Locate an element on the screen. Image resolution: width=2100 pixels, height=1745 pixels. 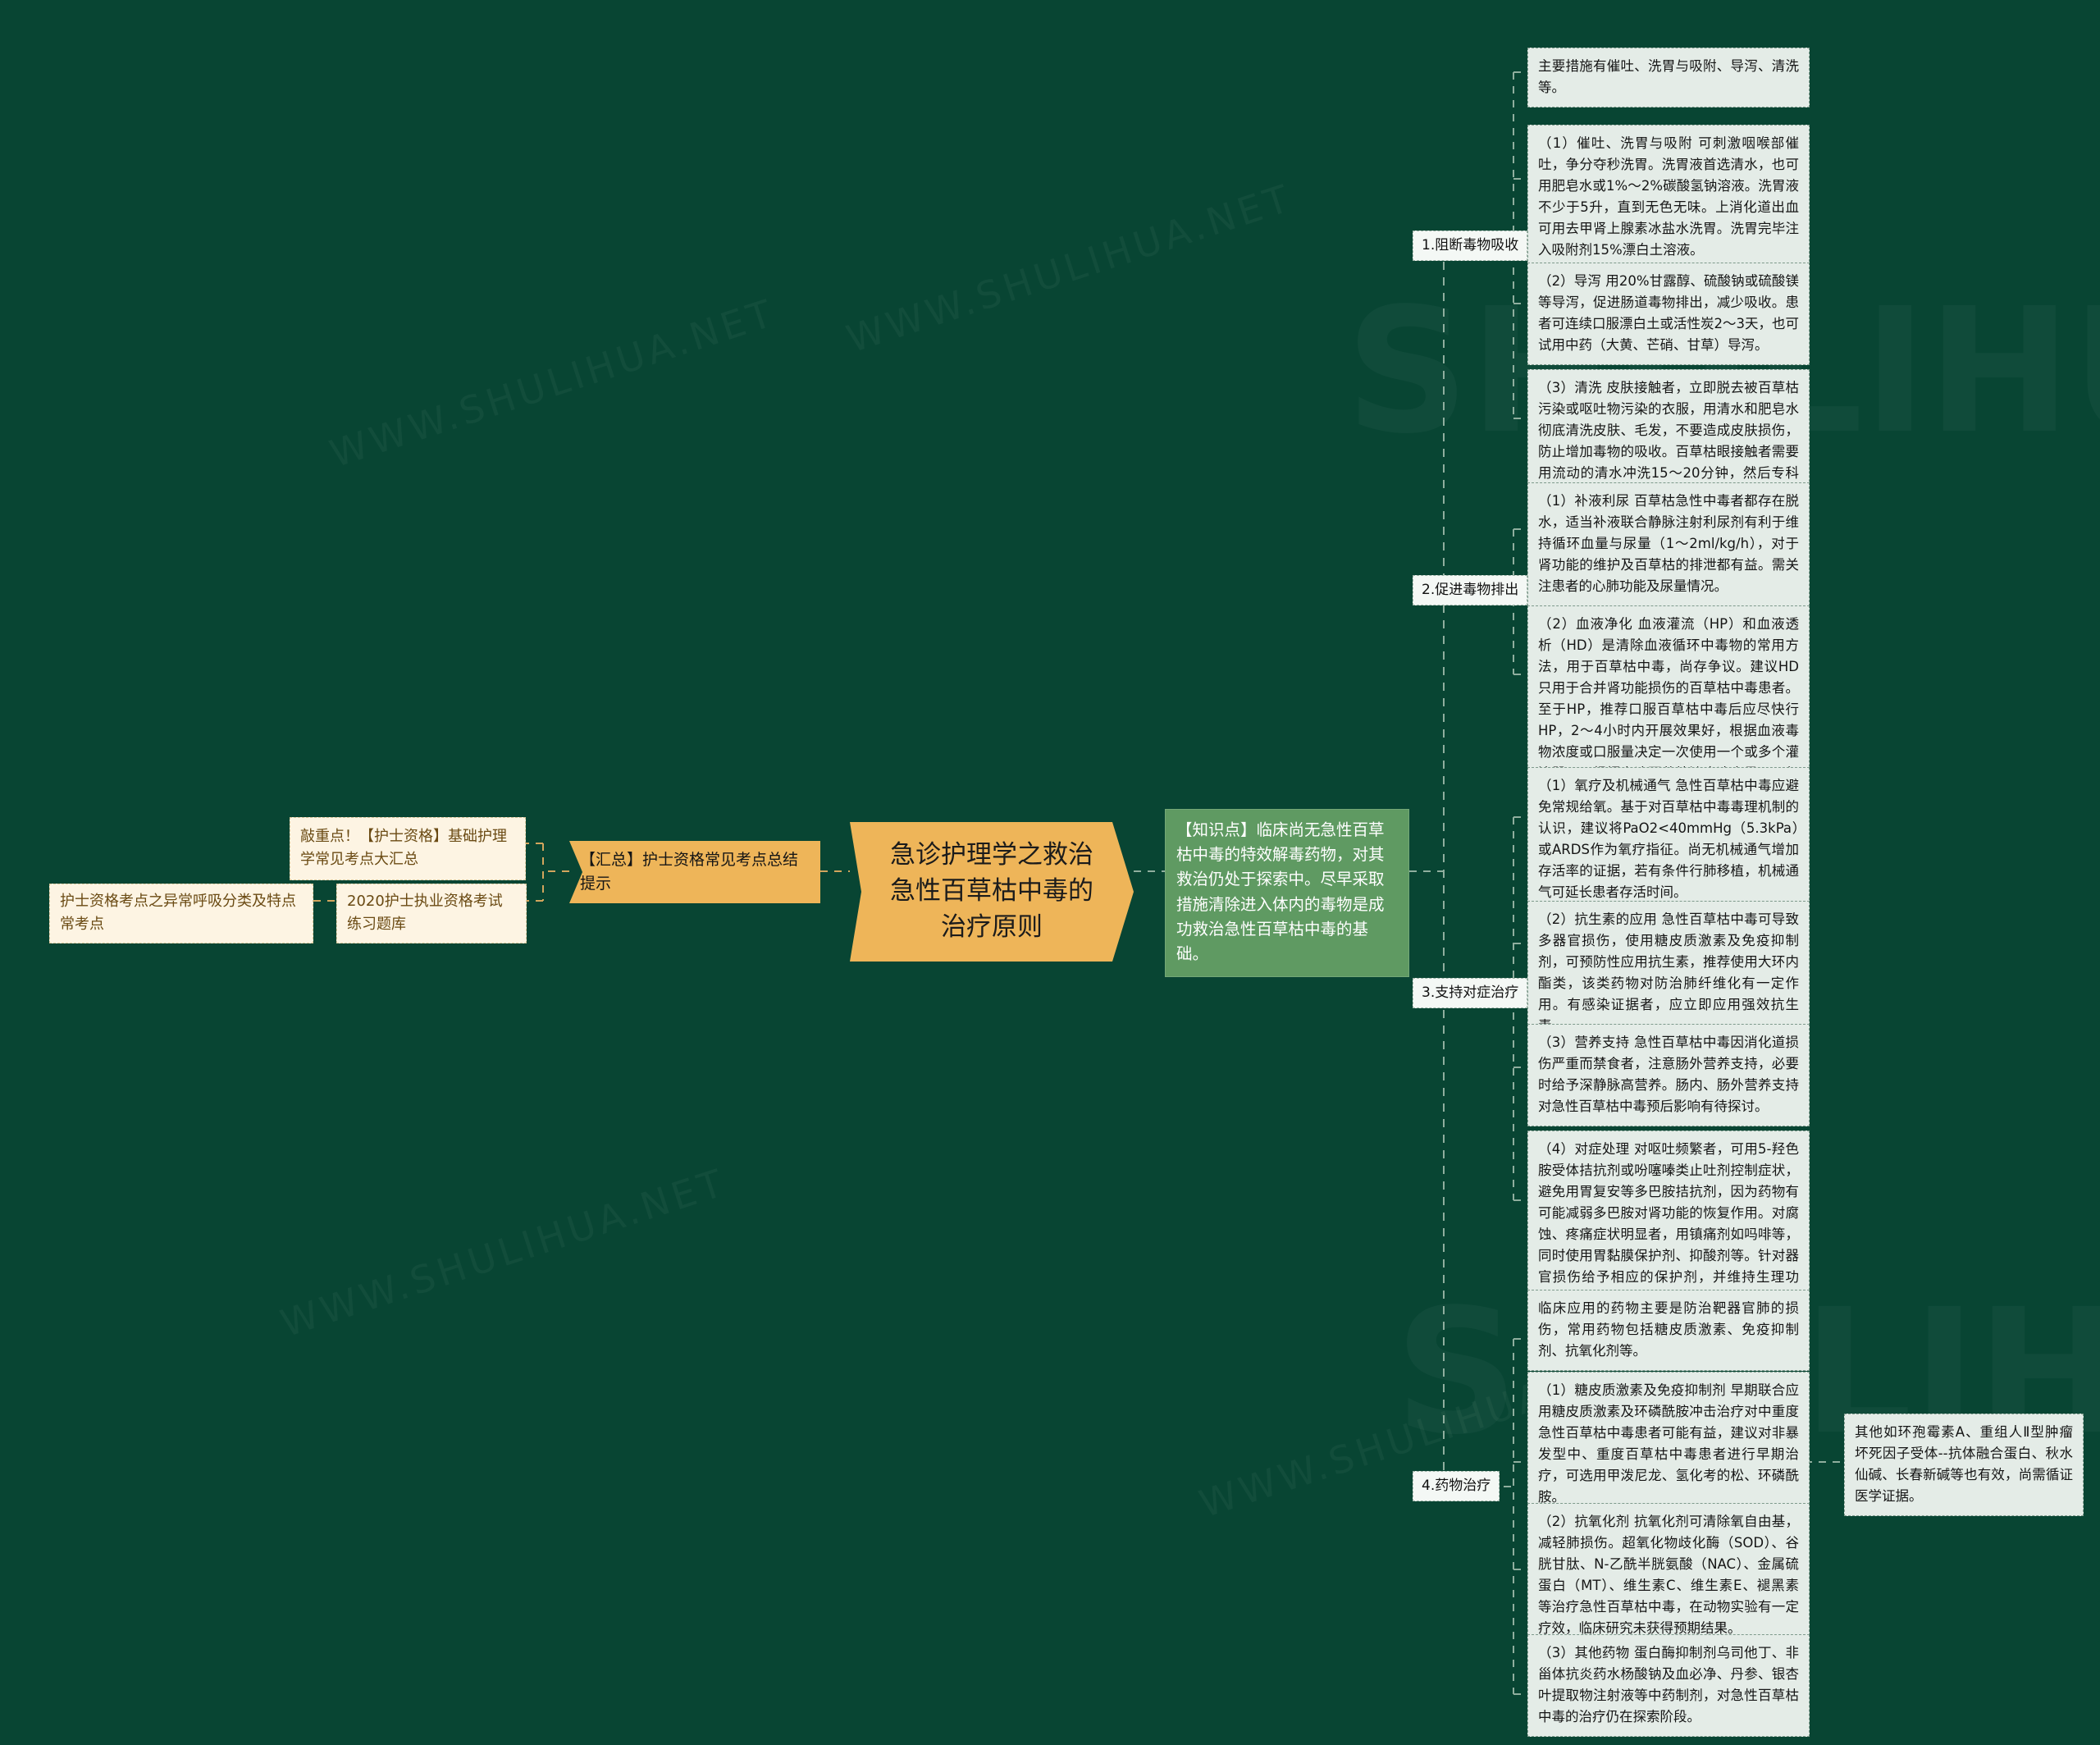
left-node-summary: 【汇总】护士资格常见考点总结提示 is located at coordinates (694, 872).